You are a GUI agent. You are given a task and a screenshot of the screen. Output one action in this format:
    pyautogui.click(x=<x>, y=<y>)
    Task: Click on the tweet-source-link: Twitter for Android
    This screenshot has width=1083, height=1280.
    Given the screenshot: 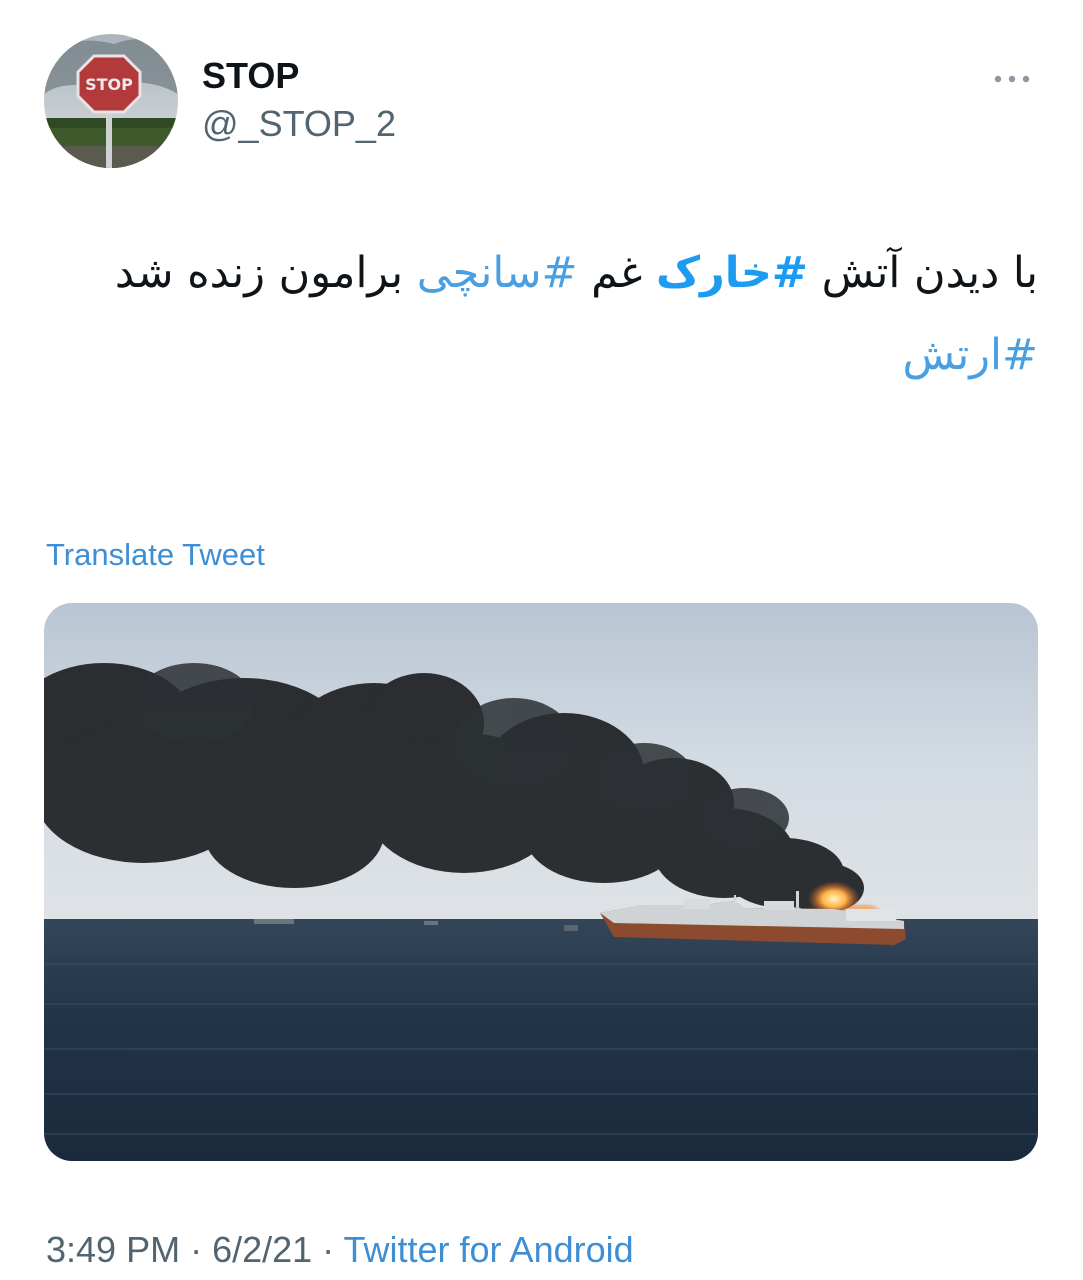 What is the action you would take?
    pyautogui.click(x=489, y=1249)
    